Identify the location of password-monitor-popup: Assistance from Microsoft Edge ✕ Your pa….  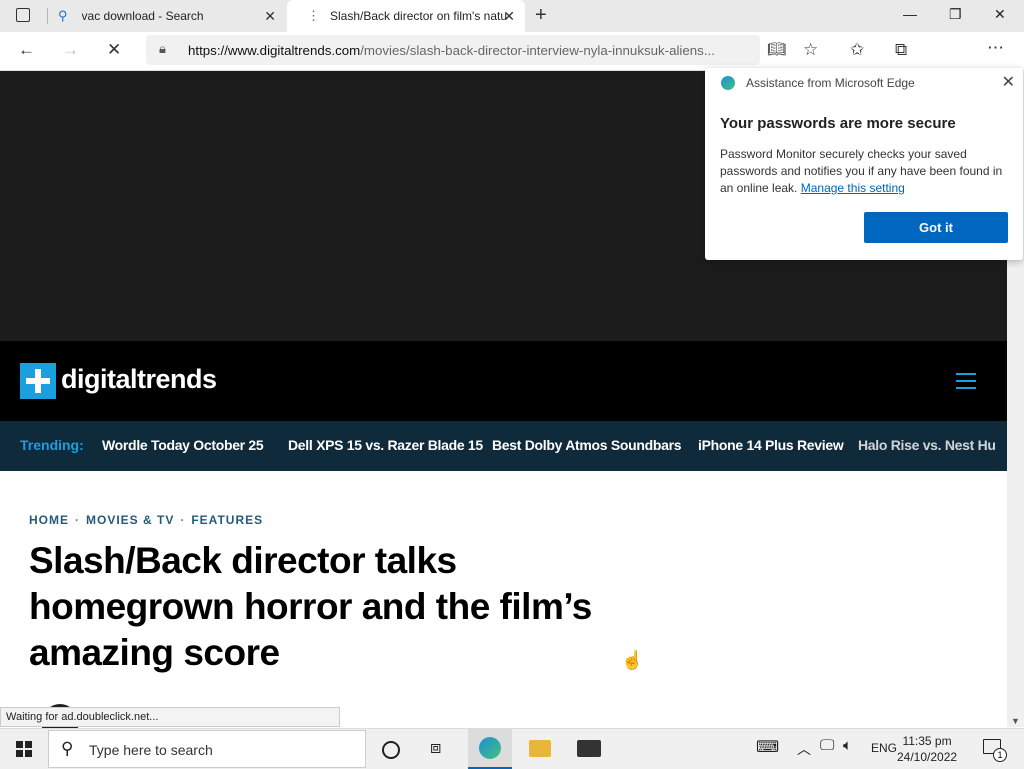
(864, 164).